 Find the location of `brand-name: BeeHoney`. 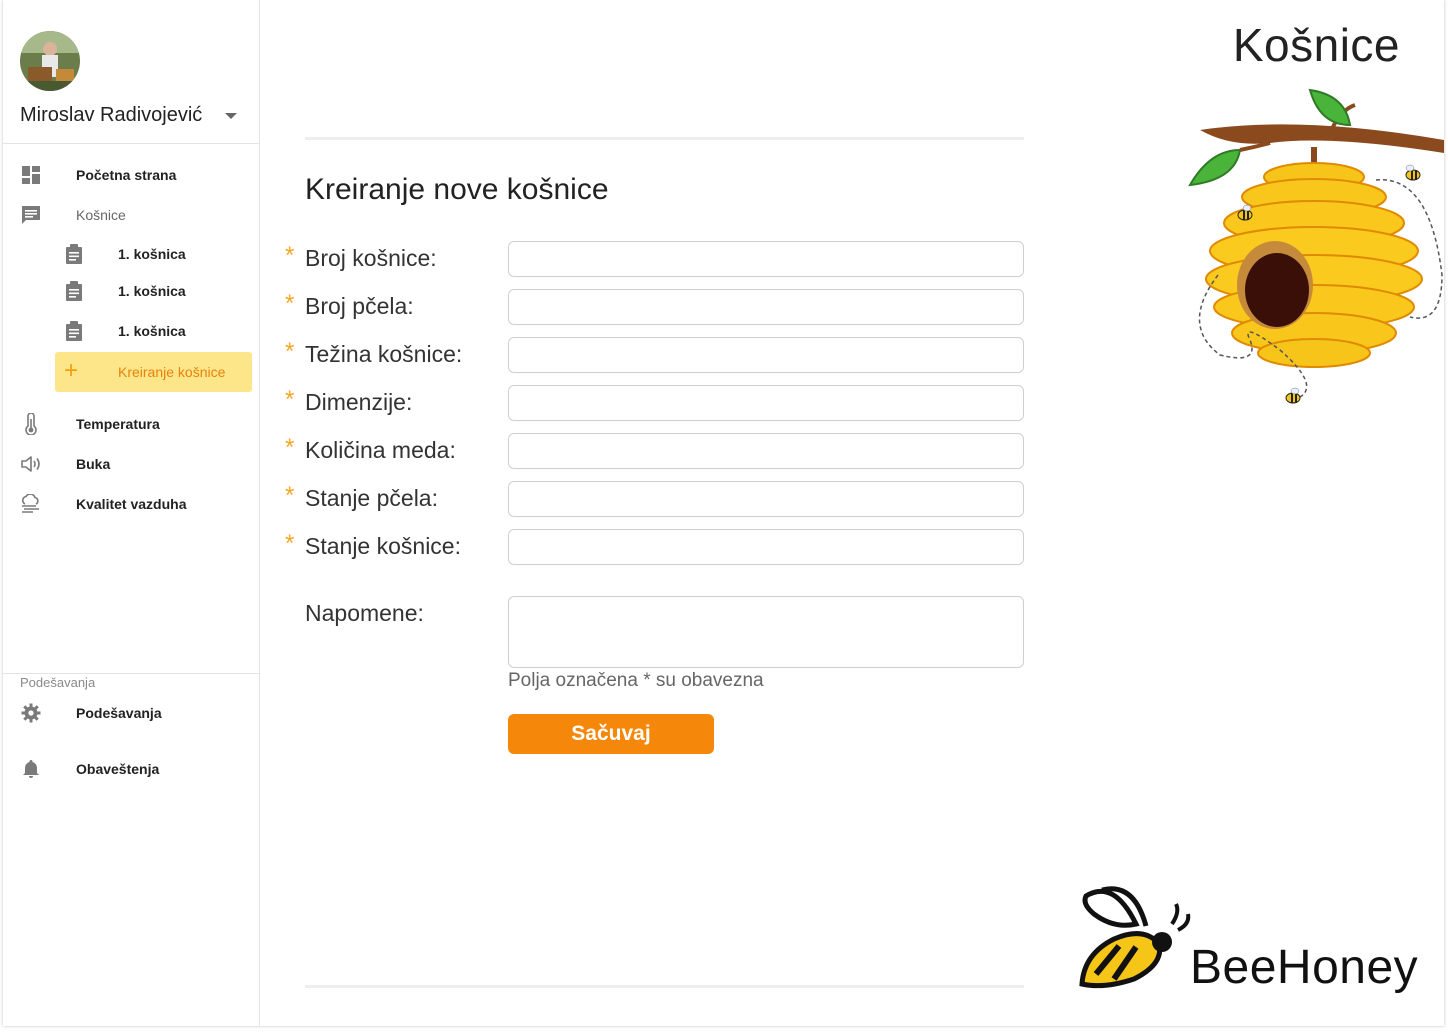

brand-name: BeeHoney is located at coordinates (1304, 967).